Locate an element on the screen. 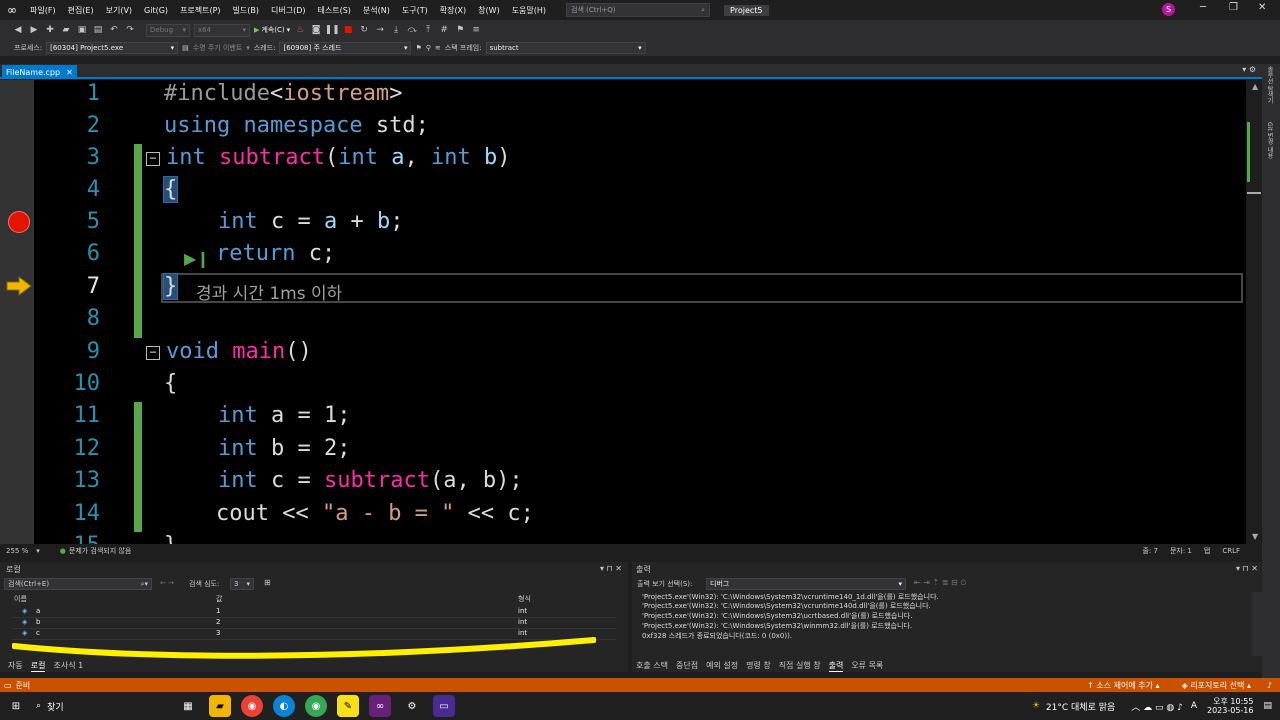 Image resolution: width=1280 pixels, height=720 pixels. tab-exception-settings: 예외 설정 is located at coordinates (722, 666).